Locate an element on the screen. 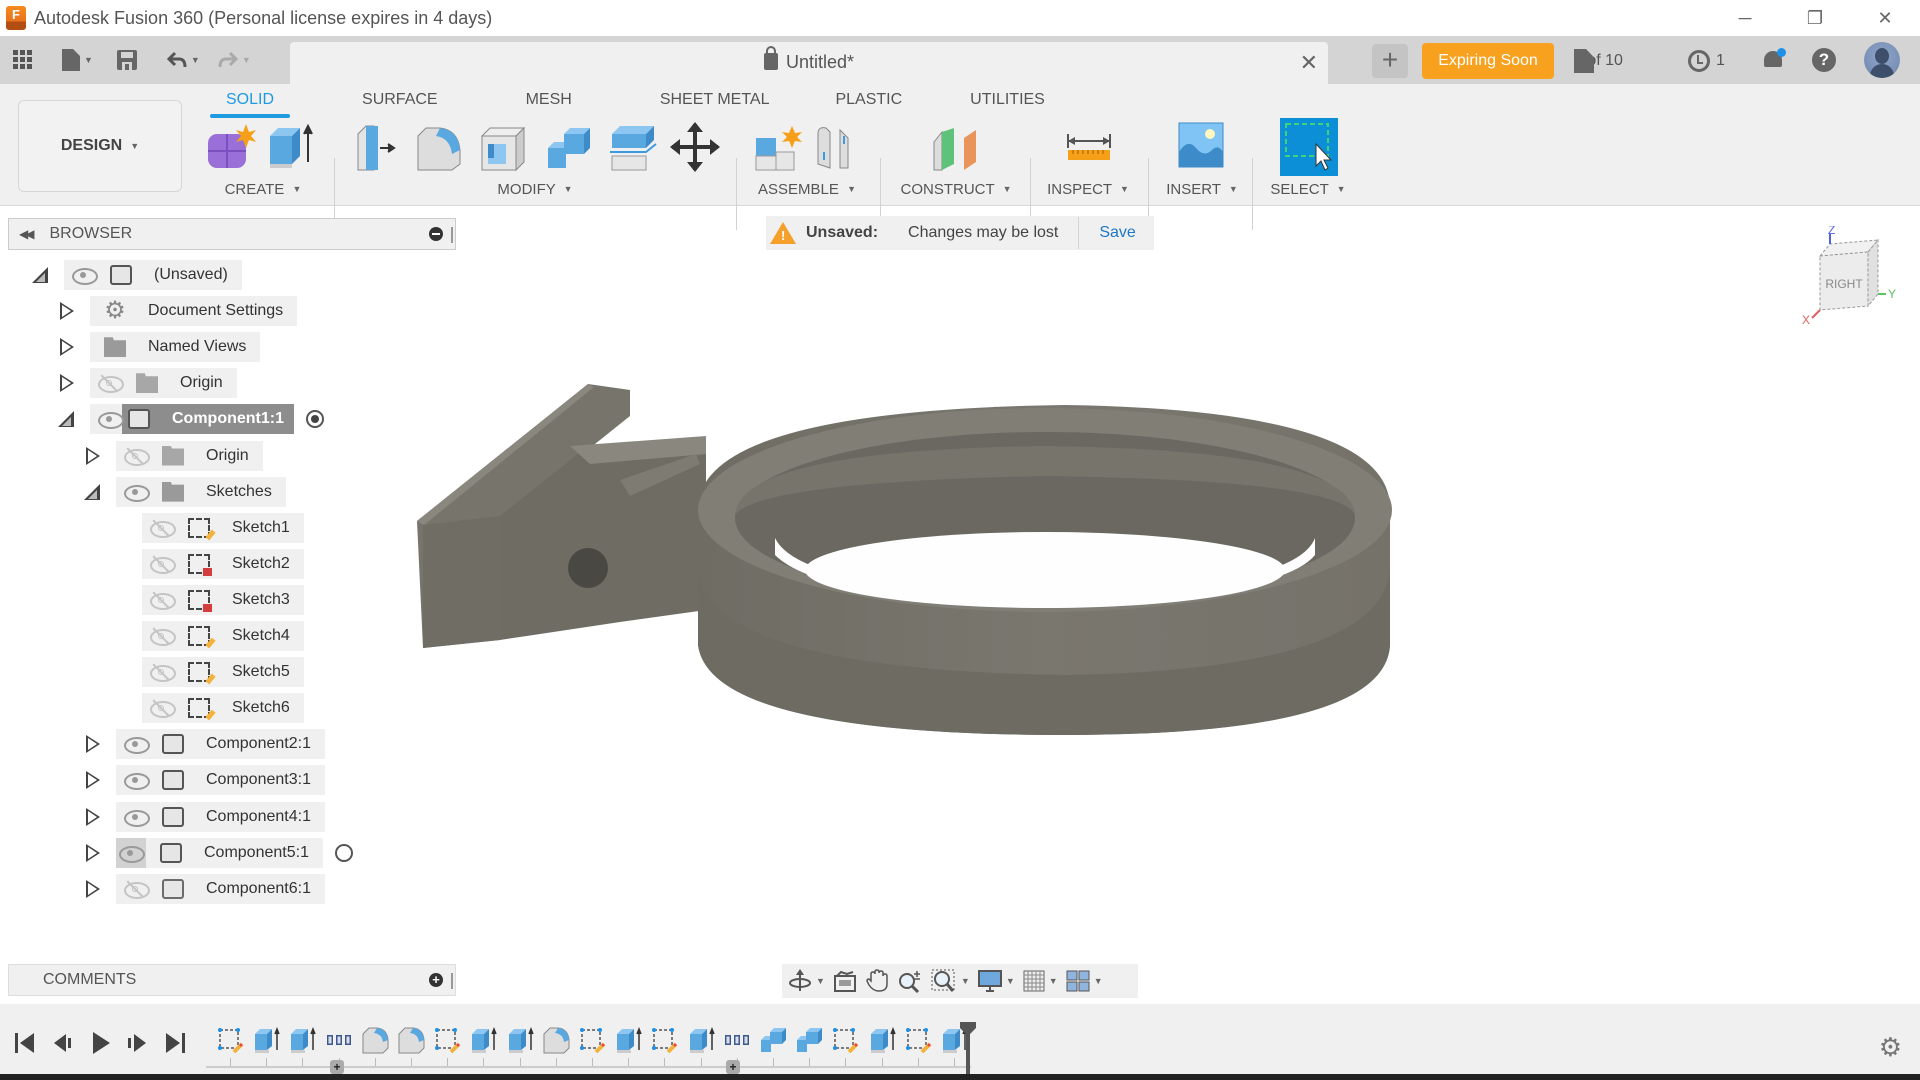 Image resolution: width=1920 pixels, height=1080 pixels. previous-step-button is located at coordinates (63, 1043).